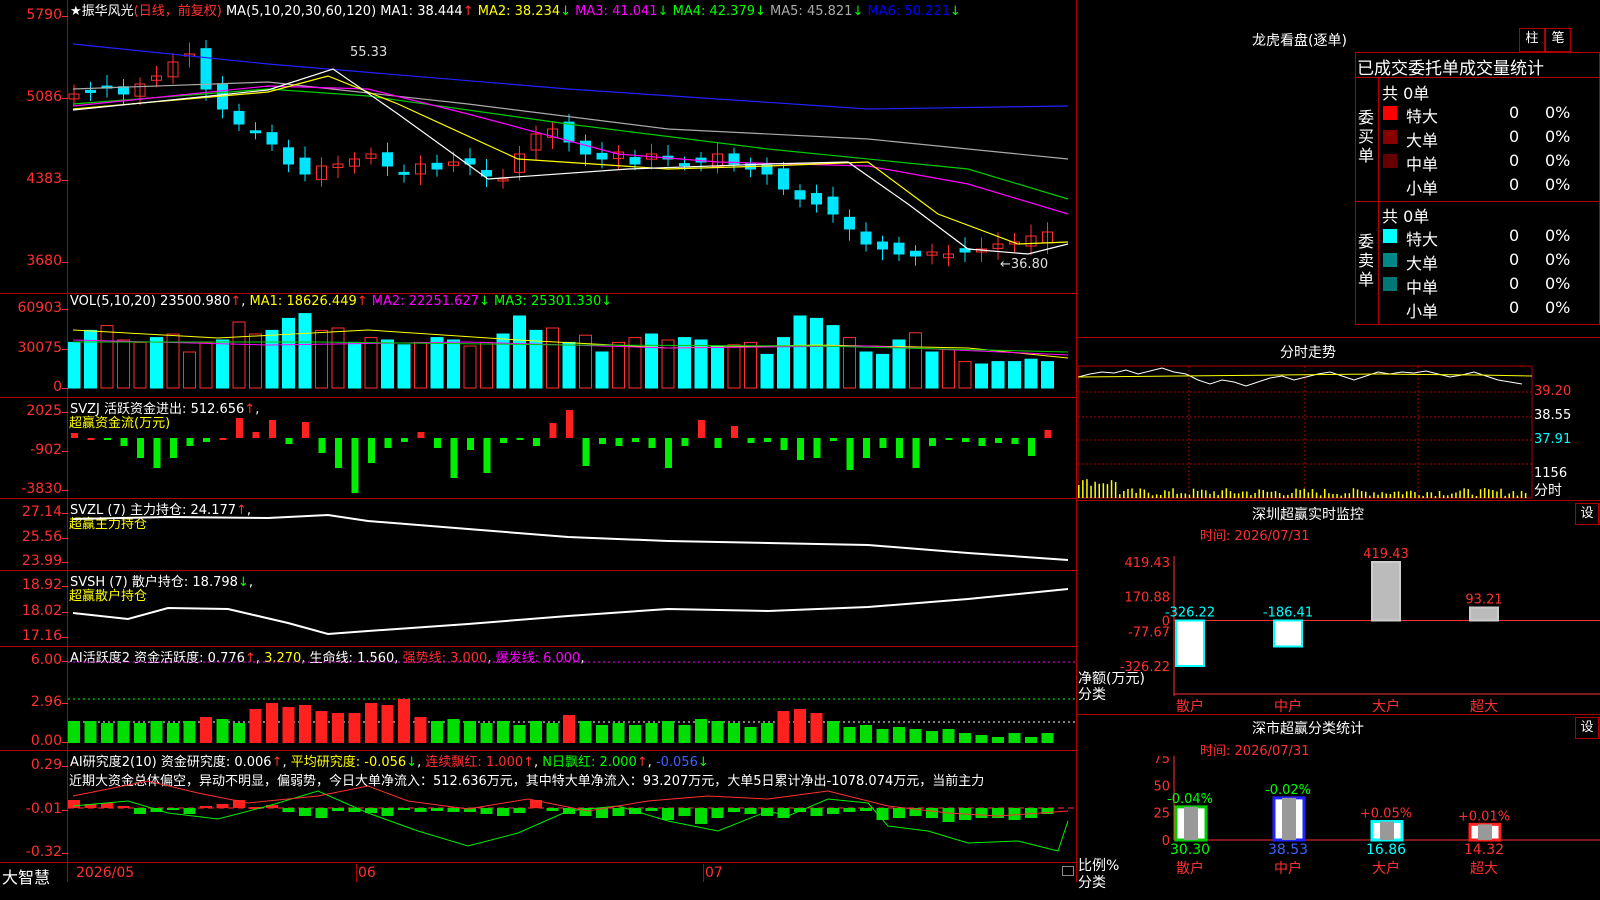 This screenshot has height=900, width=1600. I want to click on lock-icon, so click(1068, 871).